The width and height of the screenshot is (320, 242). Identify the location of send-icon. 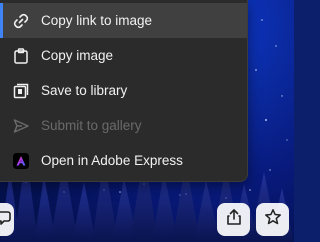
(21, 126).